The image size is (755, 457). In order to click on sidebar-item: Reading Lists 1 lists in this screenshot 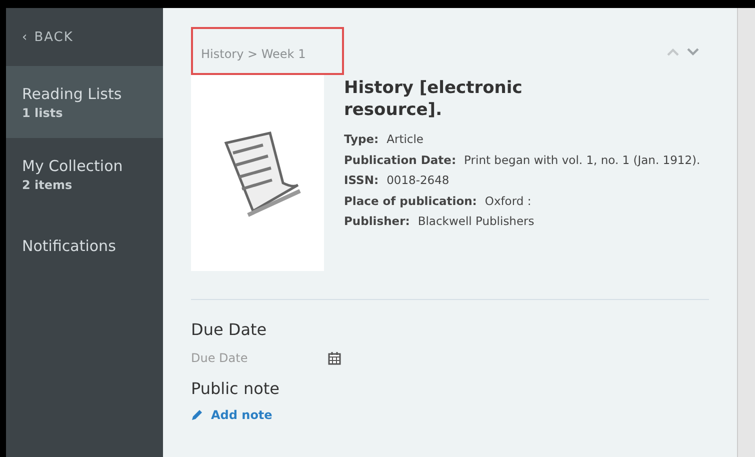, I will do `click(84, 102)`.